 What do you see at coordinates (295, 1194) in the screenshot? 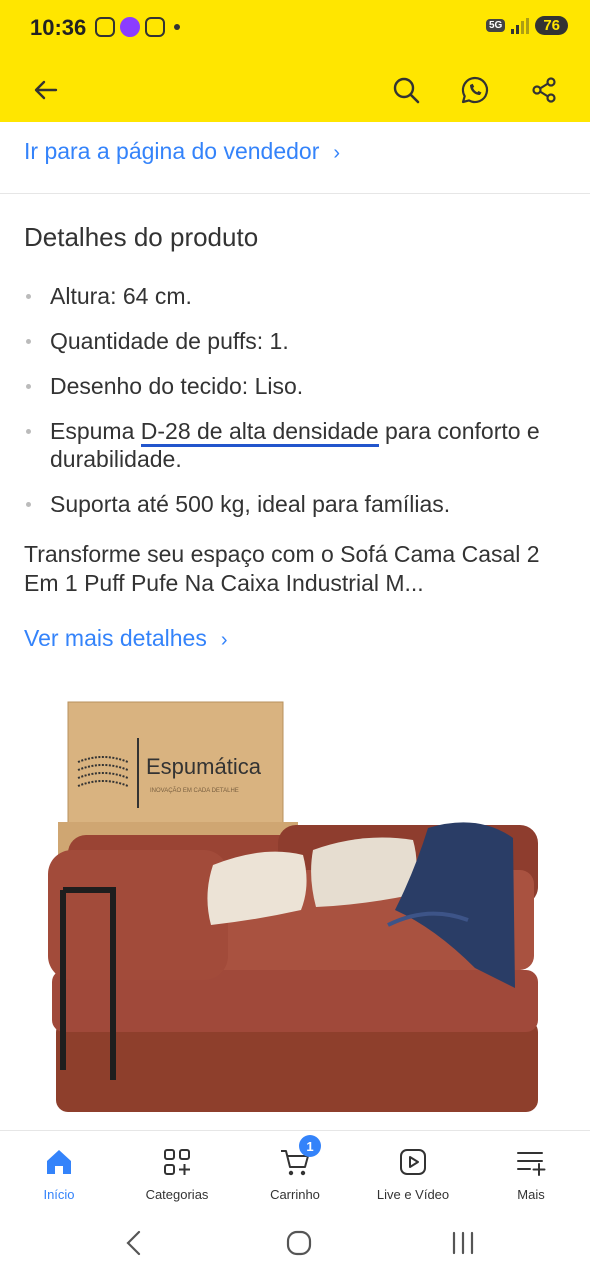
I see `nav-label: Carrinho` at bounding box center [295, 1194].